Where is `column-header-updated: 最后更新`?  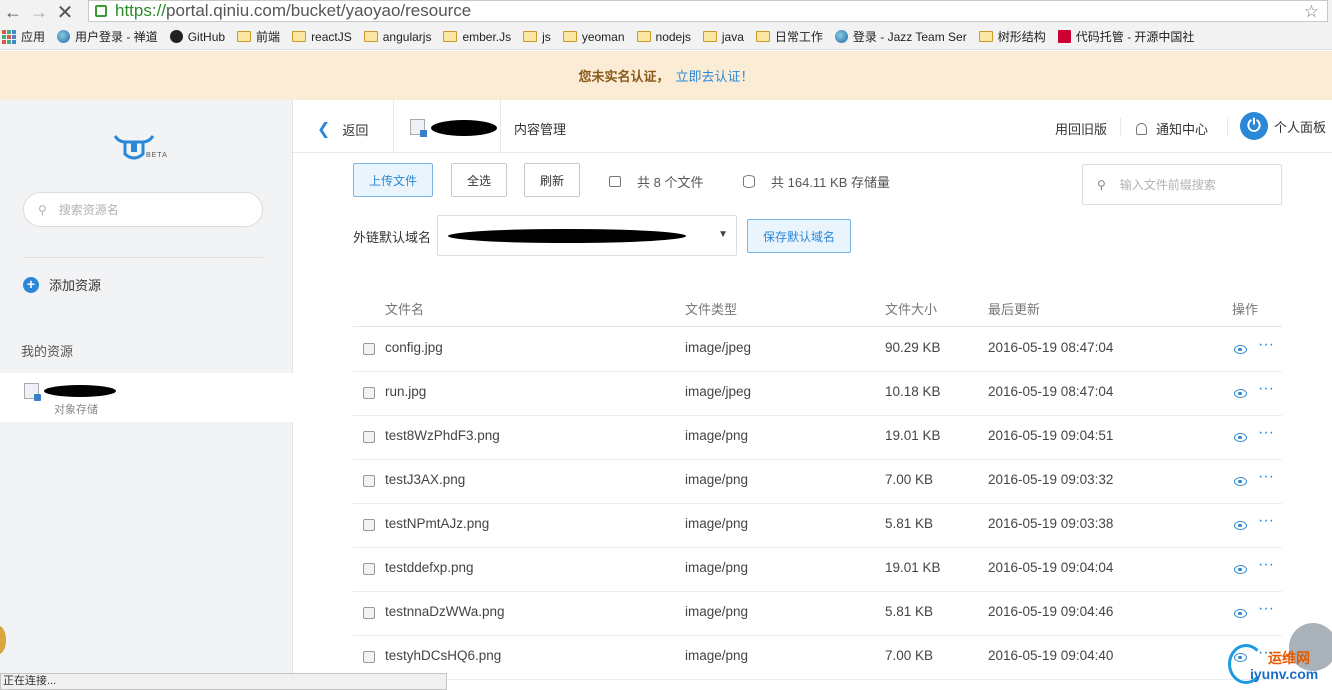 column-header-updated: 最后更新 is located at coordinates (1014, 308).